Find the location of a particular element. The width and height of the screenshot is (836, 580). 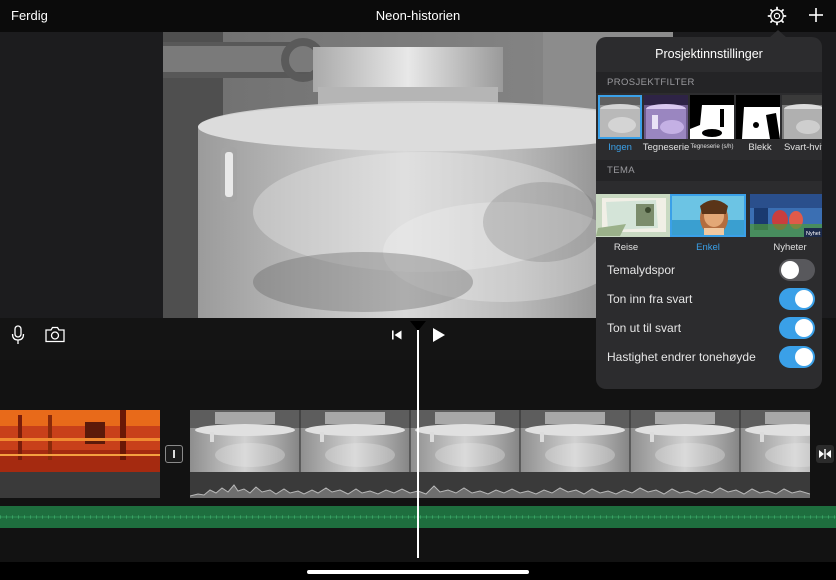

theme-enkel is located at coordinates (708, 215).